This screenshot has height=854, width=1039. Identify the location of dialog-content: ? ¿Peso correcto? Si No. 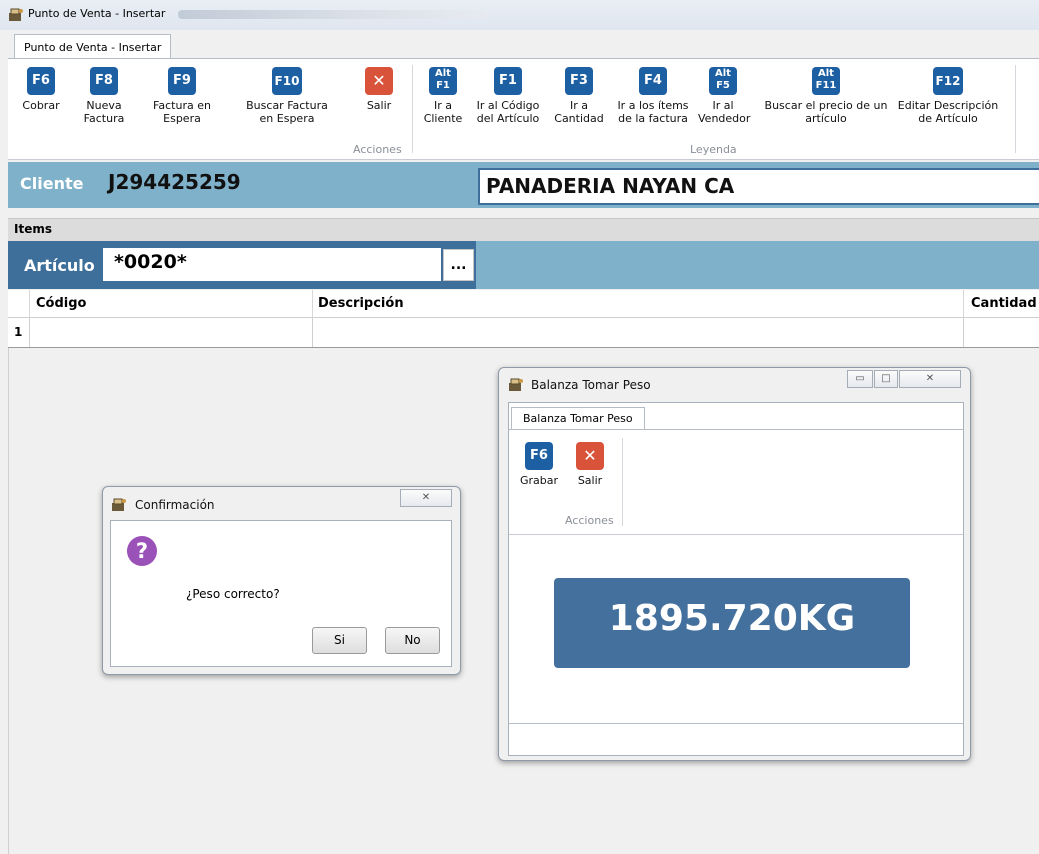
(281, 593).